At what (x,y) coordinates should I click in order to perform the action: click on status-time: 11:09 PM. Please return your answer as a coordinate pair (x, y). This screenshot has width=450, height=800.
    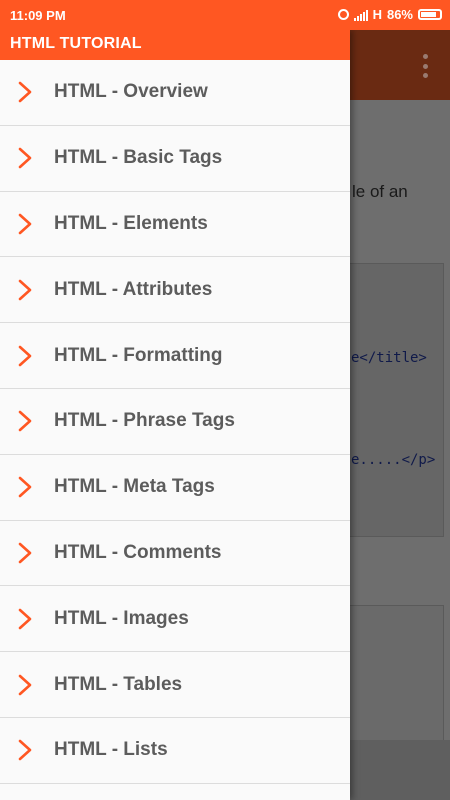
    Looking at the image, I should click on (38, 15).